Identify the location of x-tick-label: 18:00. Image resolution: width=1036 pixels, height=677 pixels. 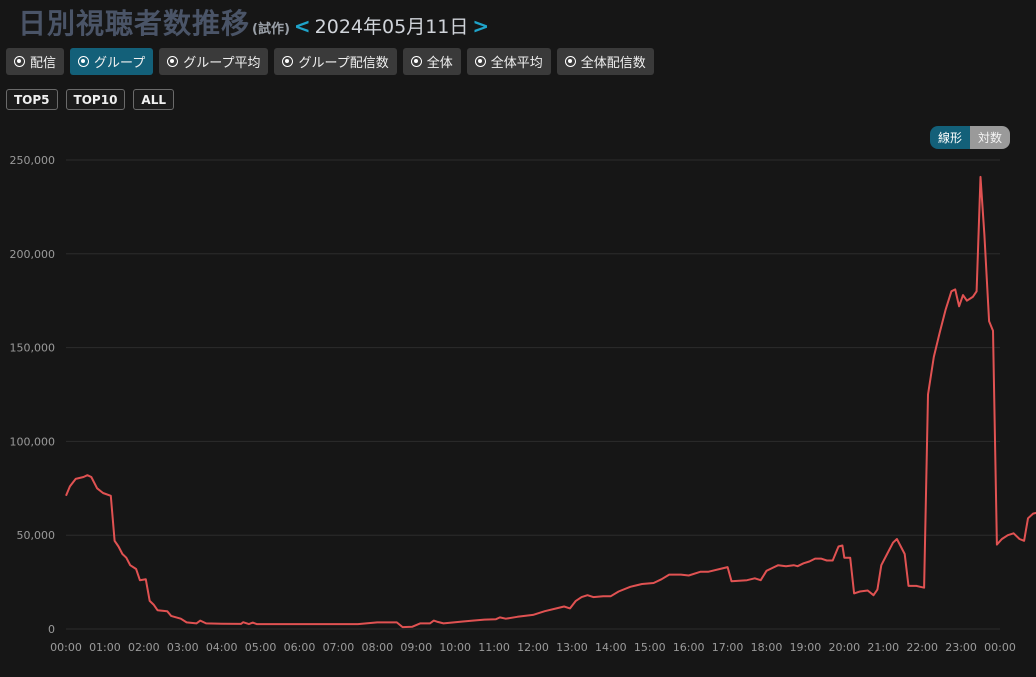
(767, 647).